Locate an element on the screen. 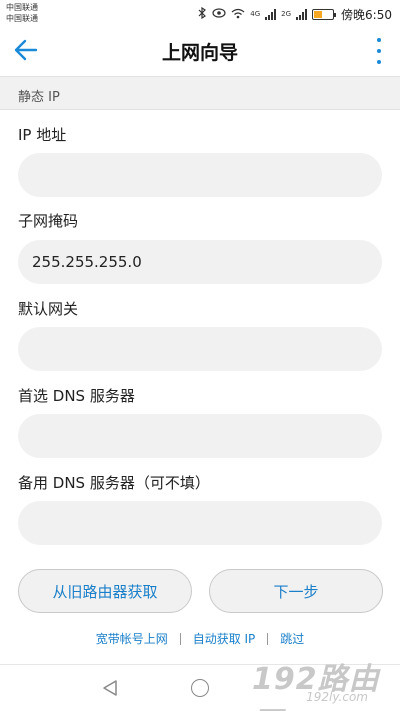 The image size is (400, 711). section-header: 静态 IP is located at coordinates (200, 93).